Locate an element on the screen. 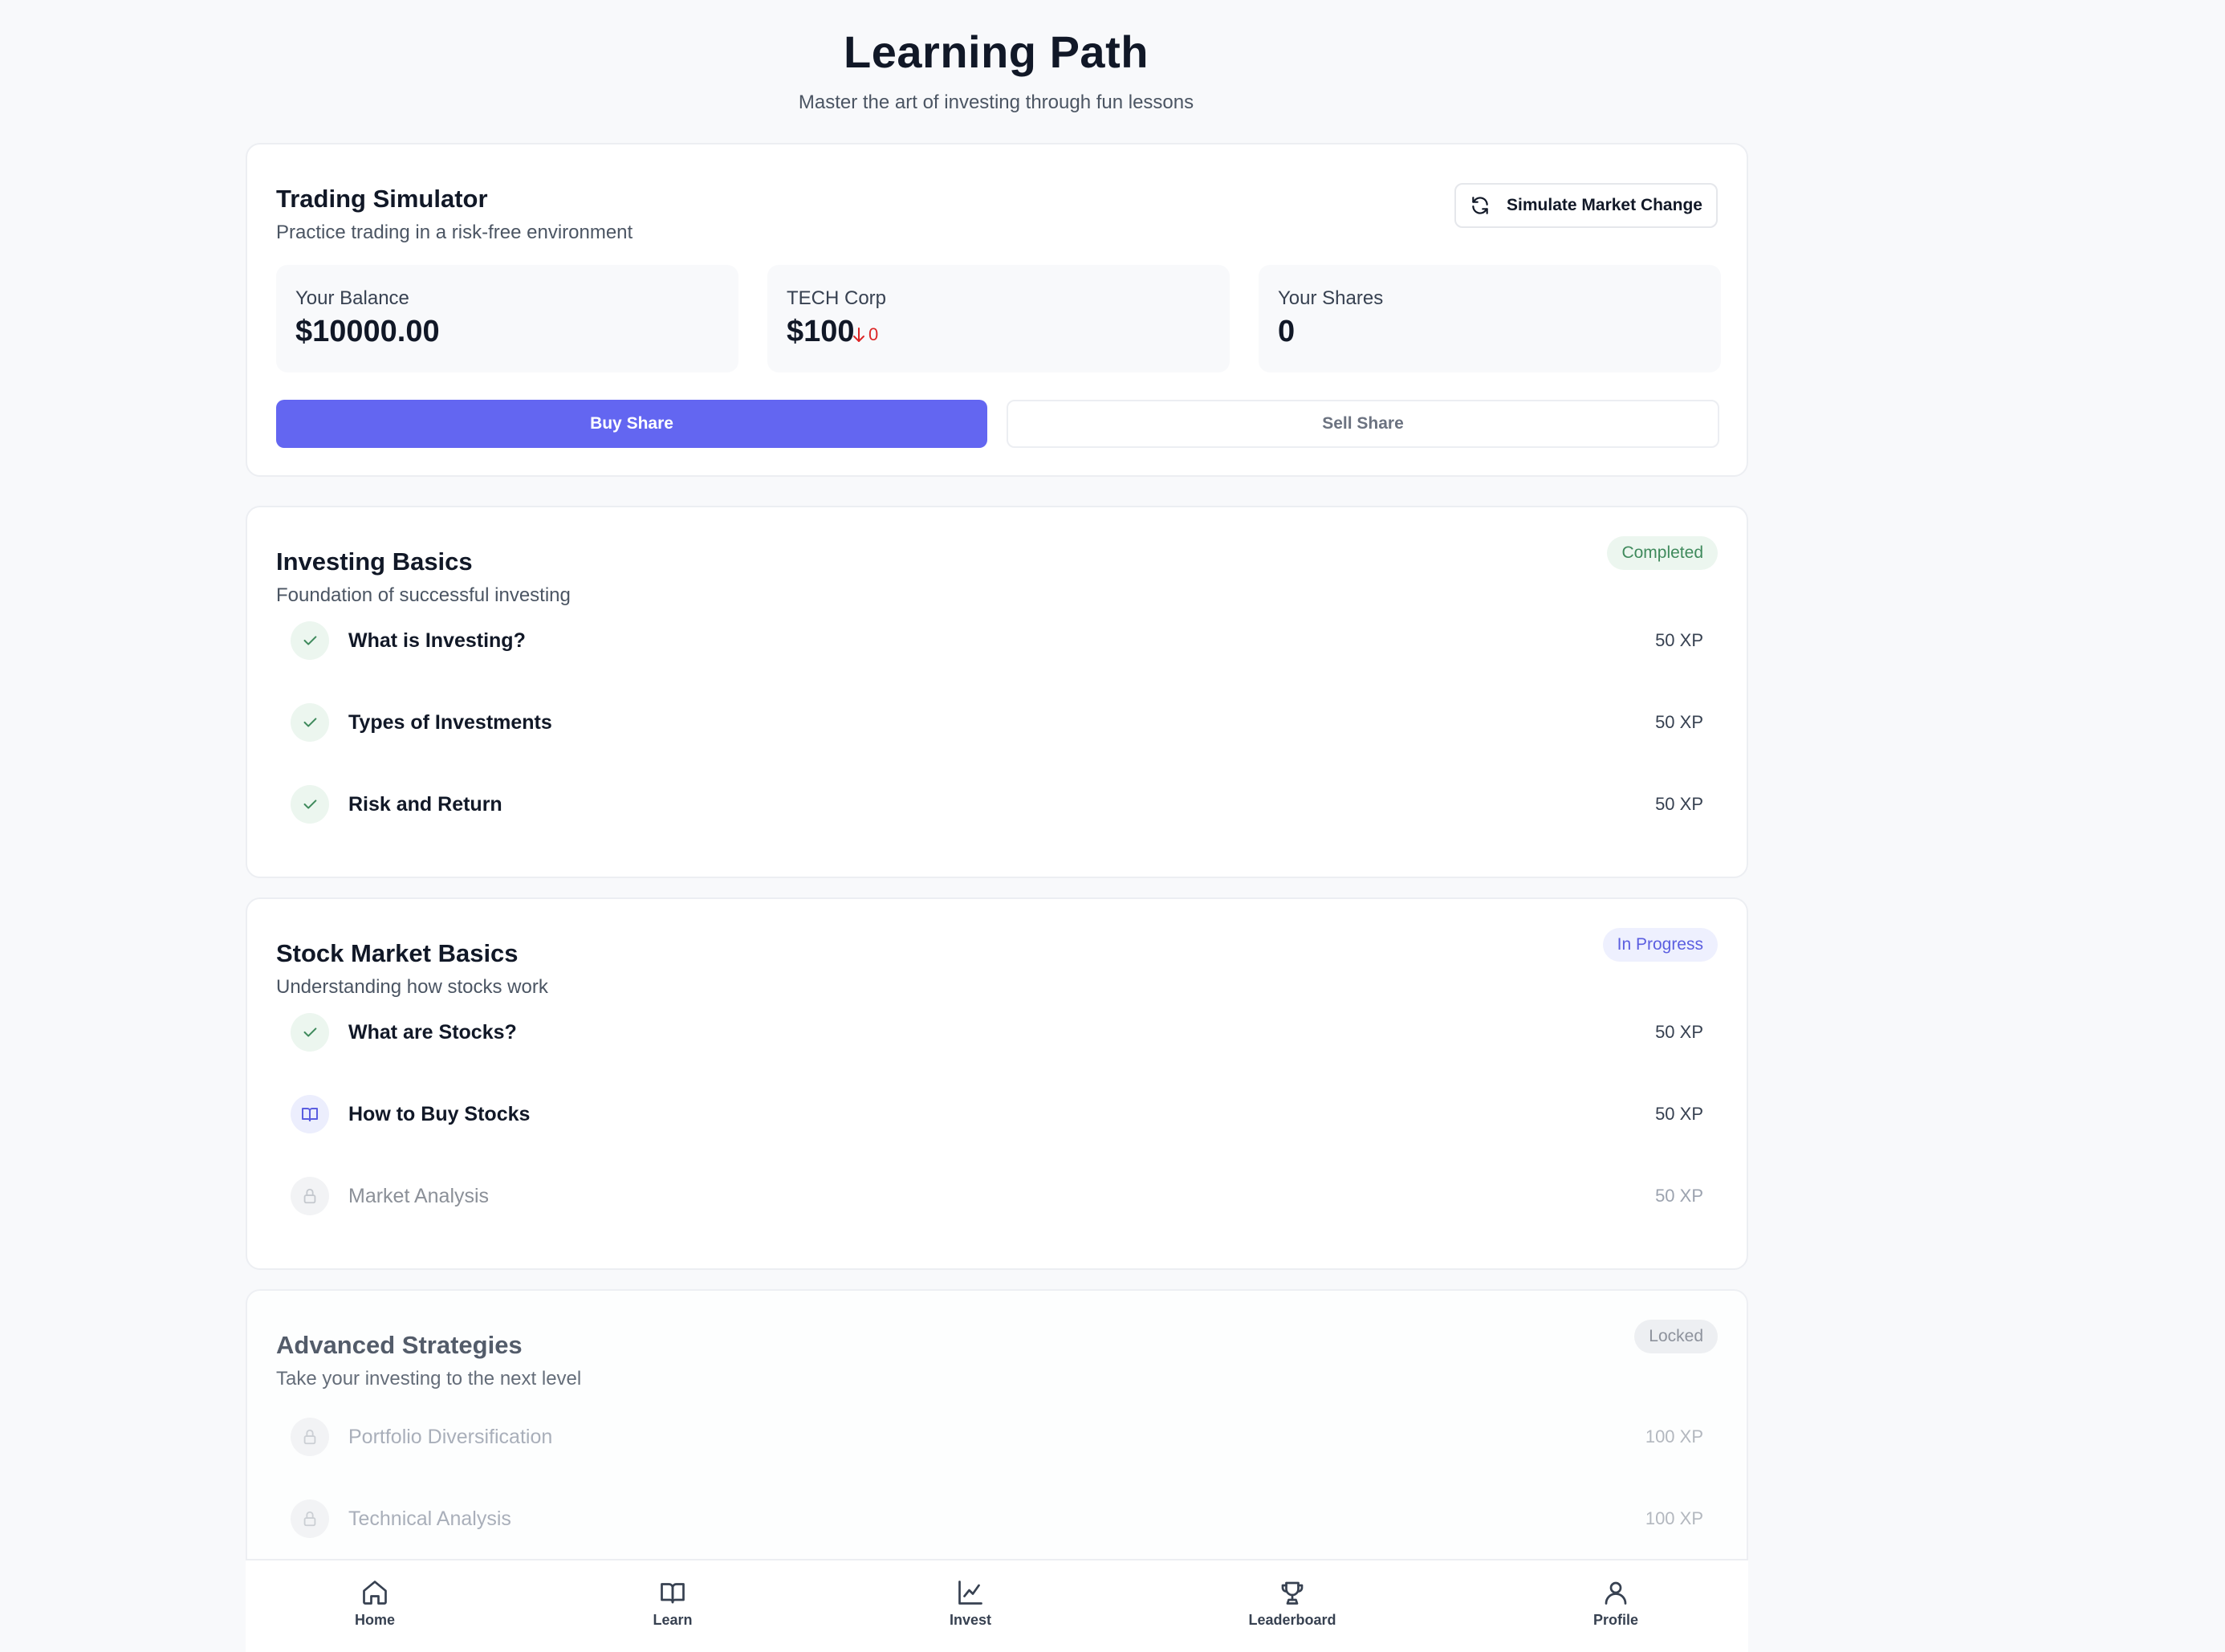 The height and width of the screenshot is (1652, 2225). stock-change: 0 is located at coordinates (864, 334).